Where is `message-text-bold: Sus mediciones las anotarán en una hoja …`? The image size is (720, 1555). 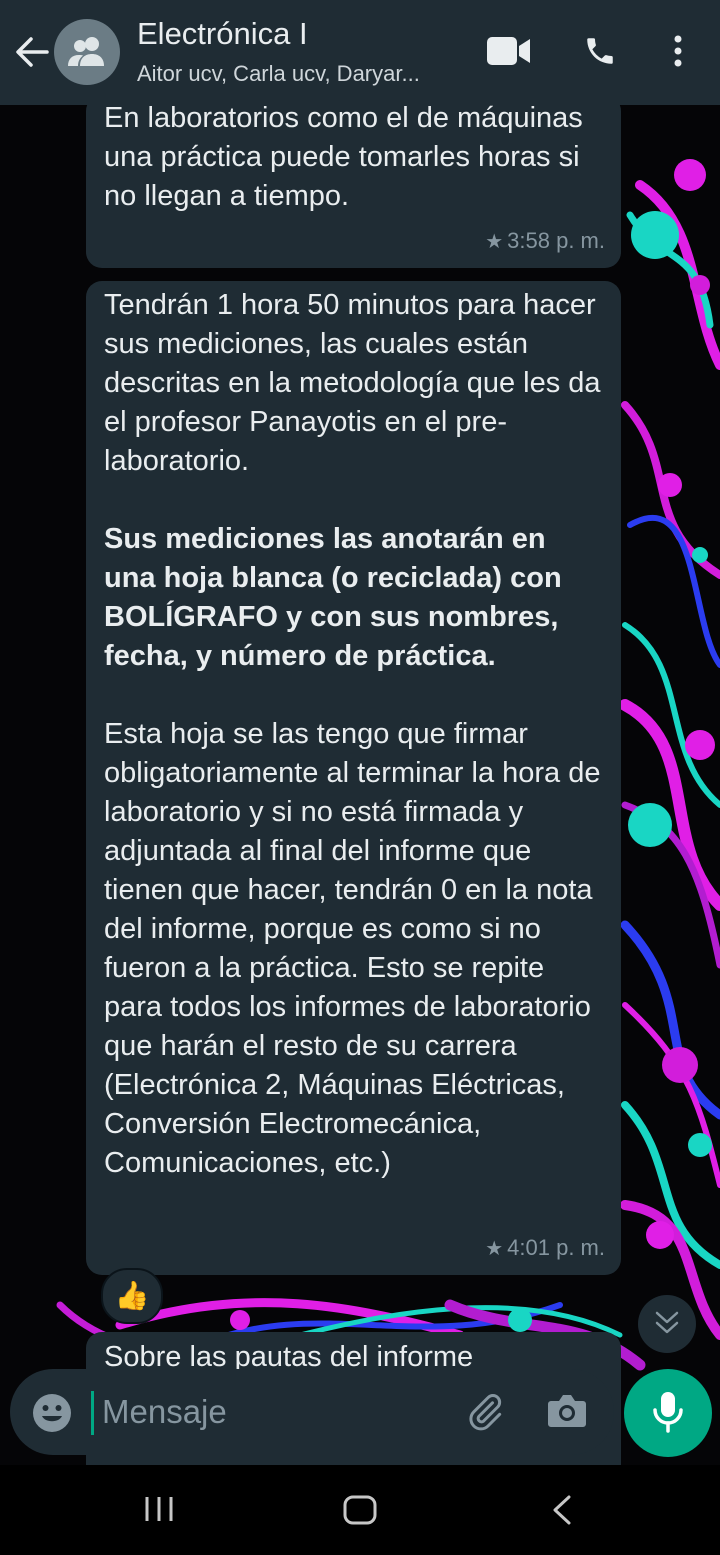 message-text-bold: Sus mediciones las anotarán en una hoja … is located at coordinates (333, 597).